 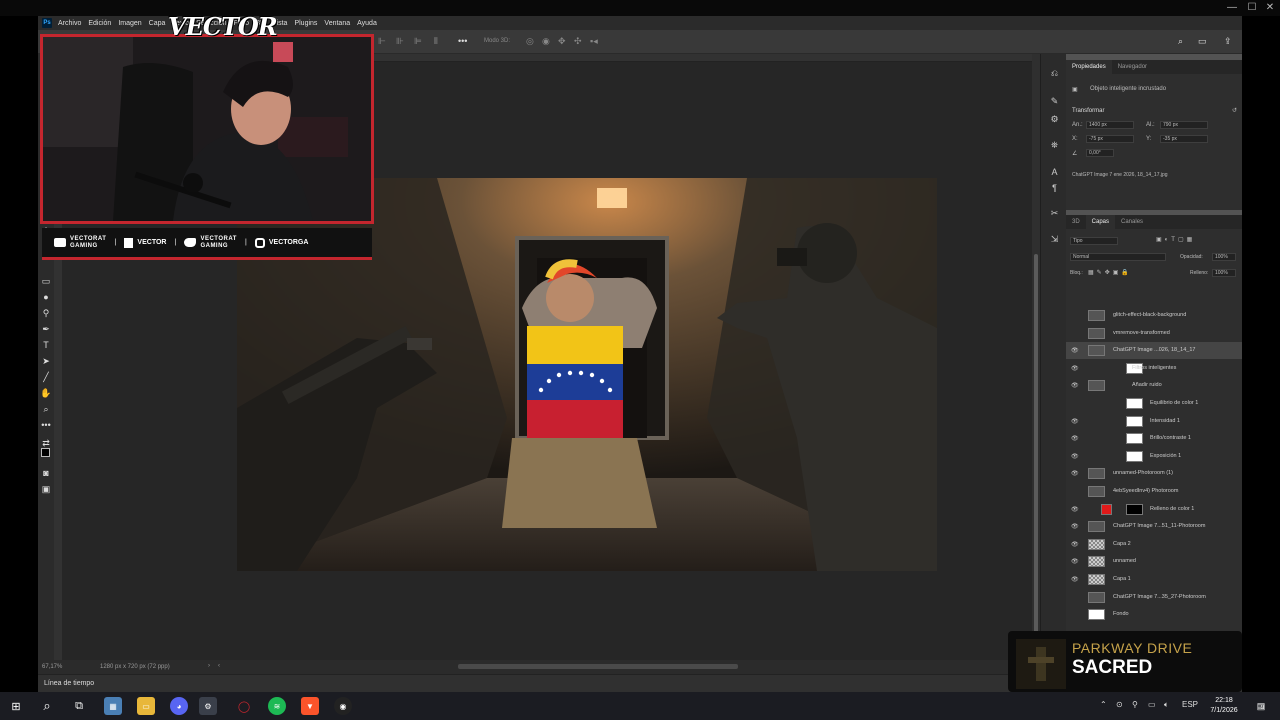 I want to click on align-center-icon: ⊪, so click(x=400, y=41).